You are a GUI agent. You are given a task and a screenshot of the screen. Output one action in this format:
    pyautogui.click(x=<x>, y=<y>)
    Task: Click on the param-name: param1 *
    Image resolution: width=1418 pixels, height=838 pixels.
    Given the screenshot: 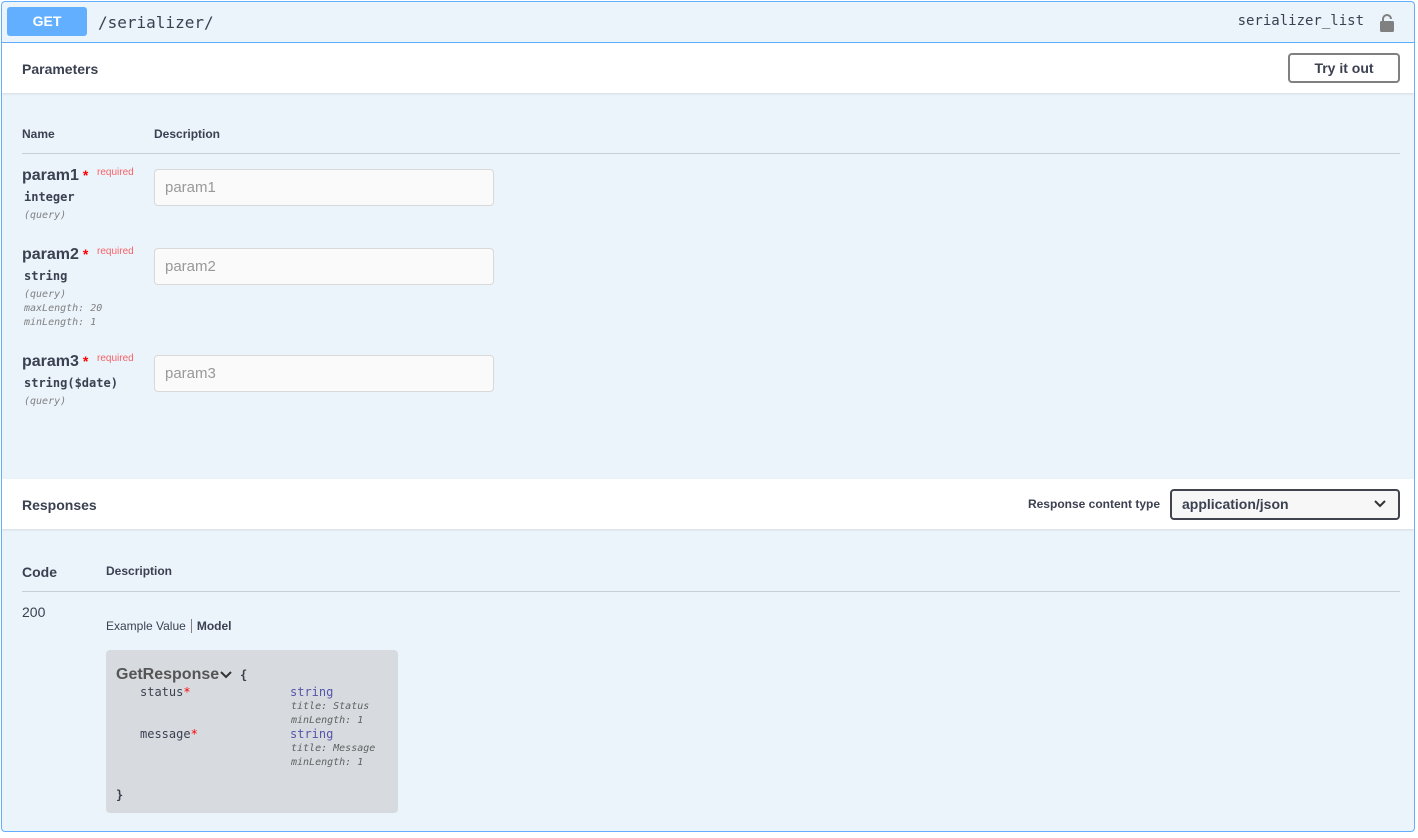 What is the action you would take?
    pyautogui.click(x=55, y=175)
    